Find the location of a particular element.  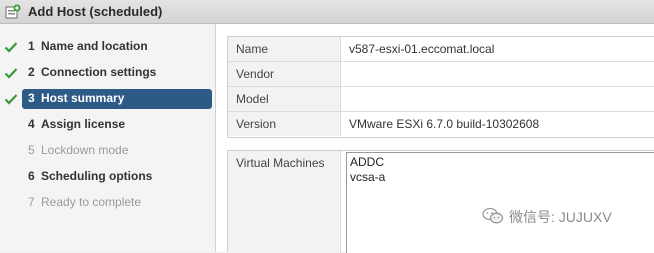

summary-row-name: Name v587-esxi-01.eccomat.local is located at coordinates (441, 49).